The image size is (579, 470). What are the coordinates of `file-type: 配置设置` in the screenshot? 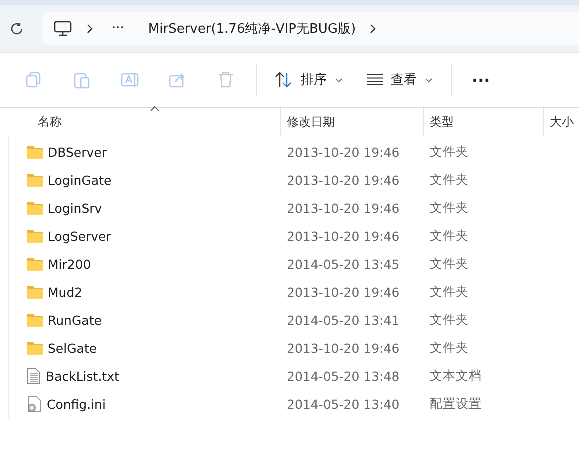 It's located at (456, 404).